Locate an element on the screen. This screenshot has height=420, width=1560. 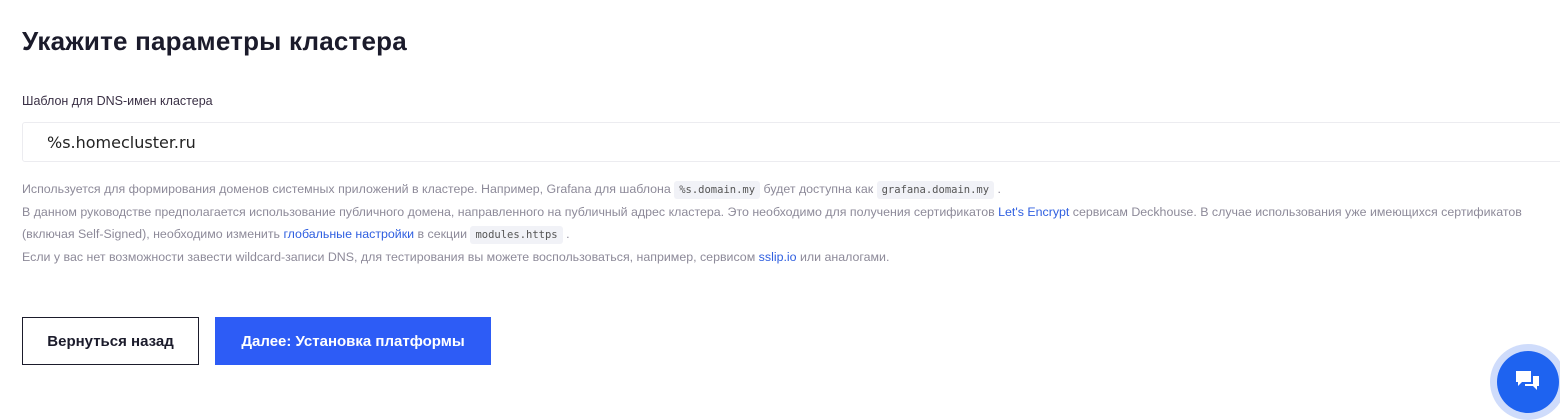
code-example: %s.domain.my is located at coordinates (717, 190).